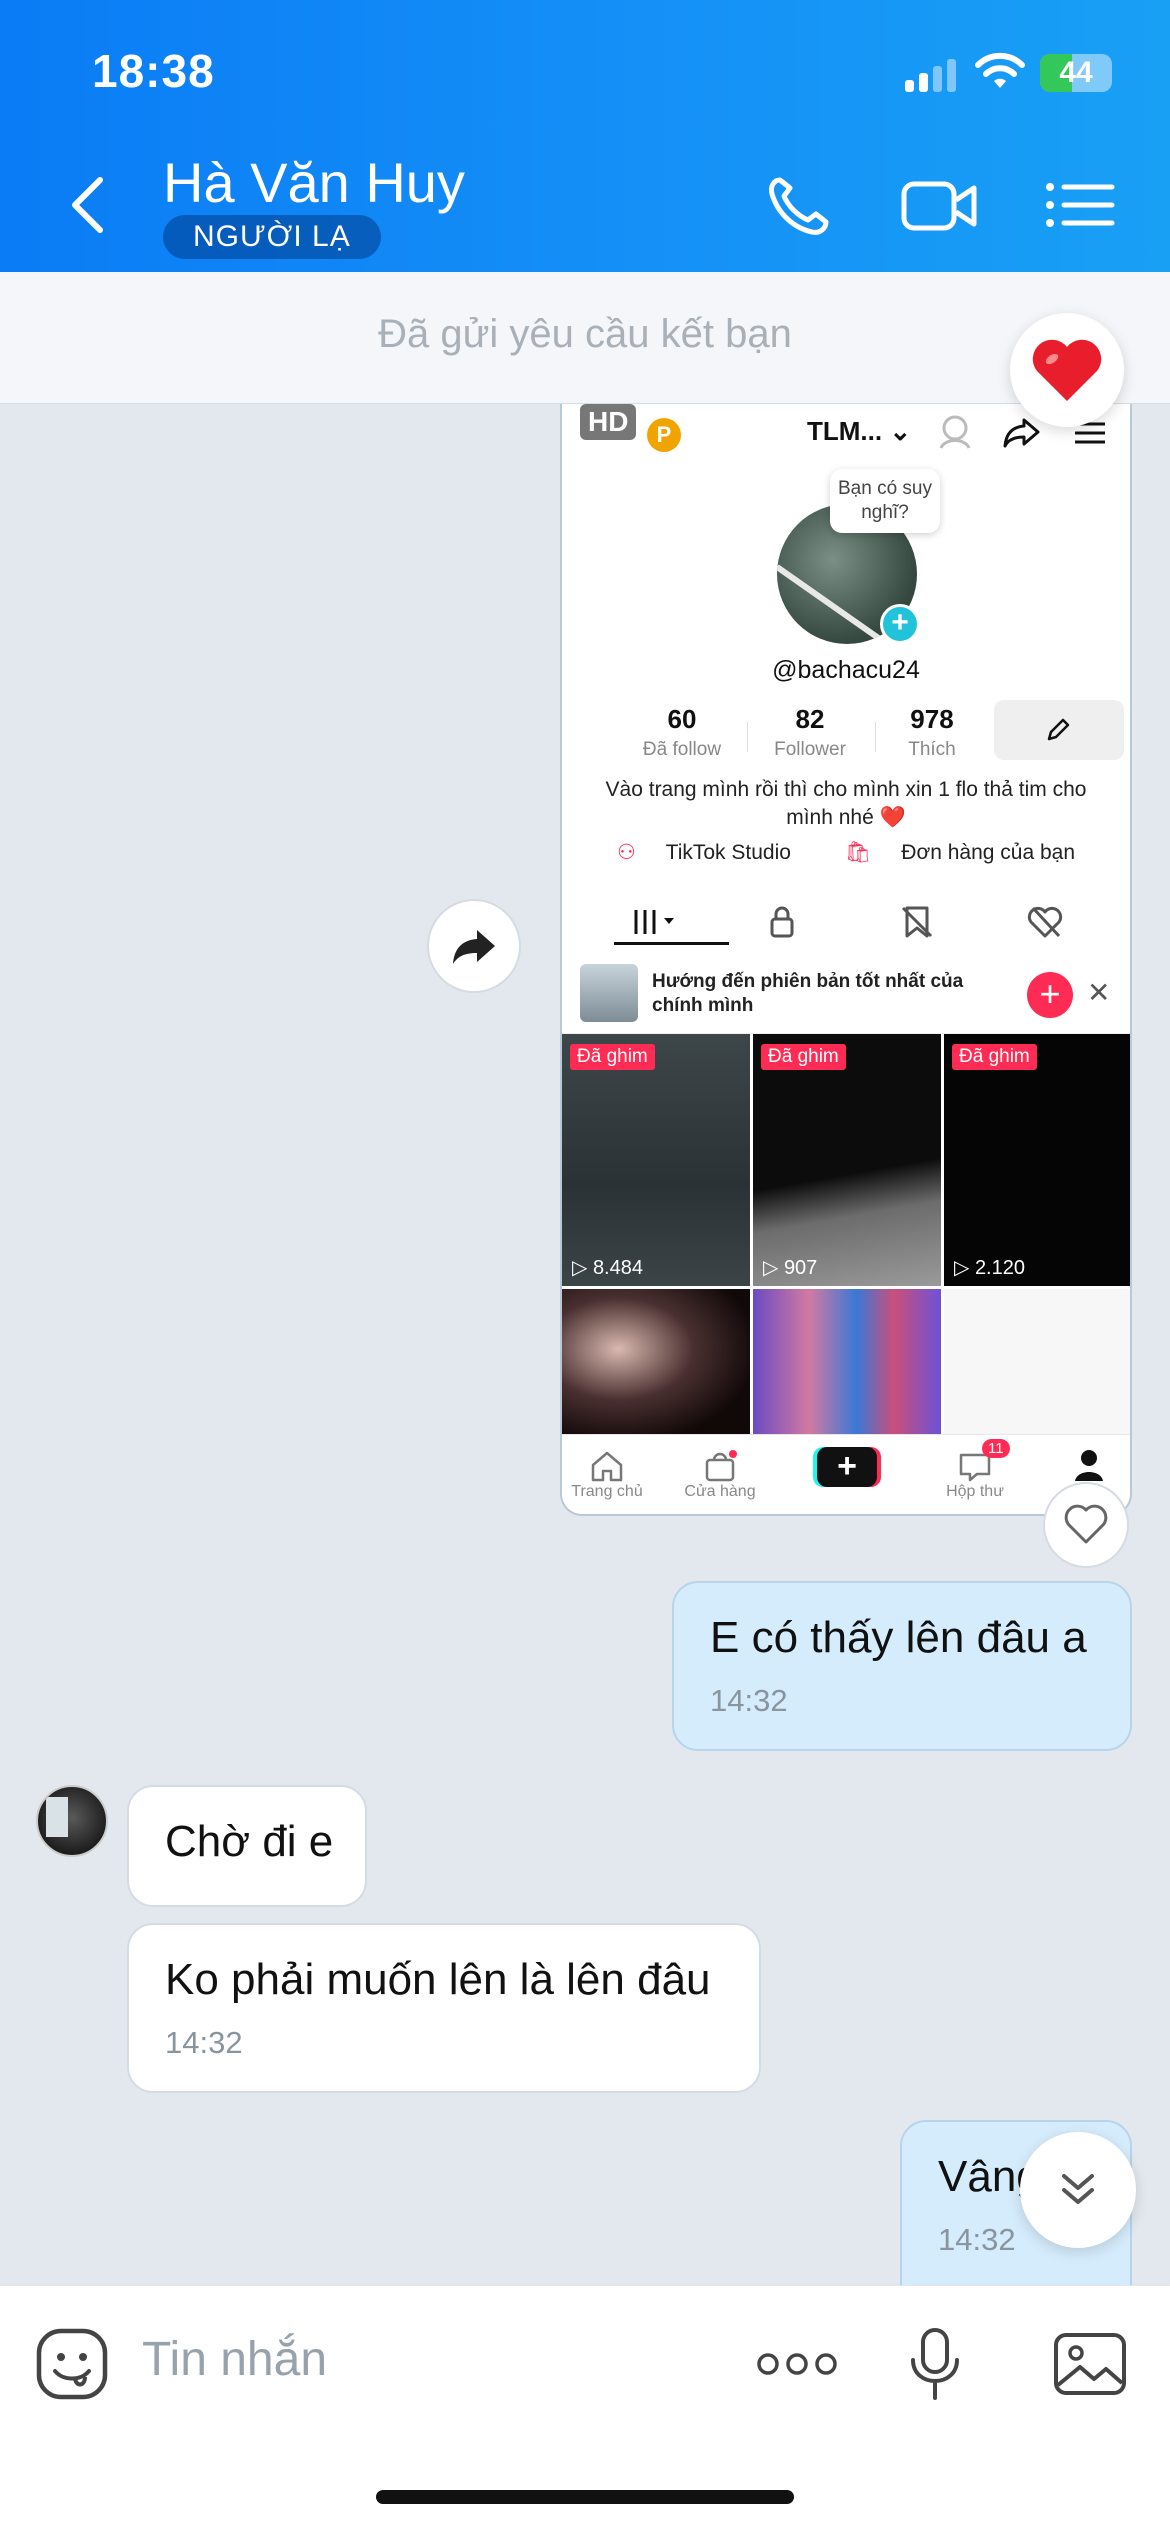 The image size is (1170, 2532). I want to click on profile-views-icon, so click(955, 432).